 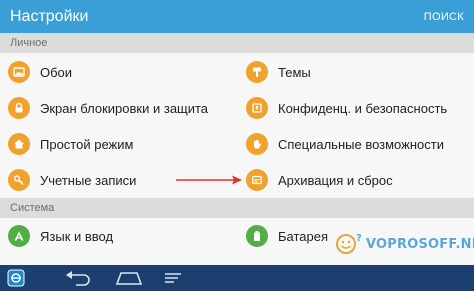 I want to click on app-bar: Настройки ПОИСК, so click(x=237, y=16).